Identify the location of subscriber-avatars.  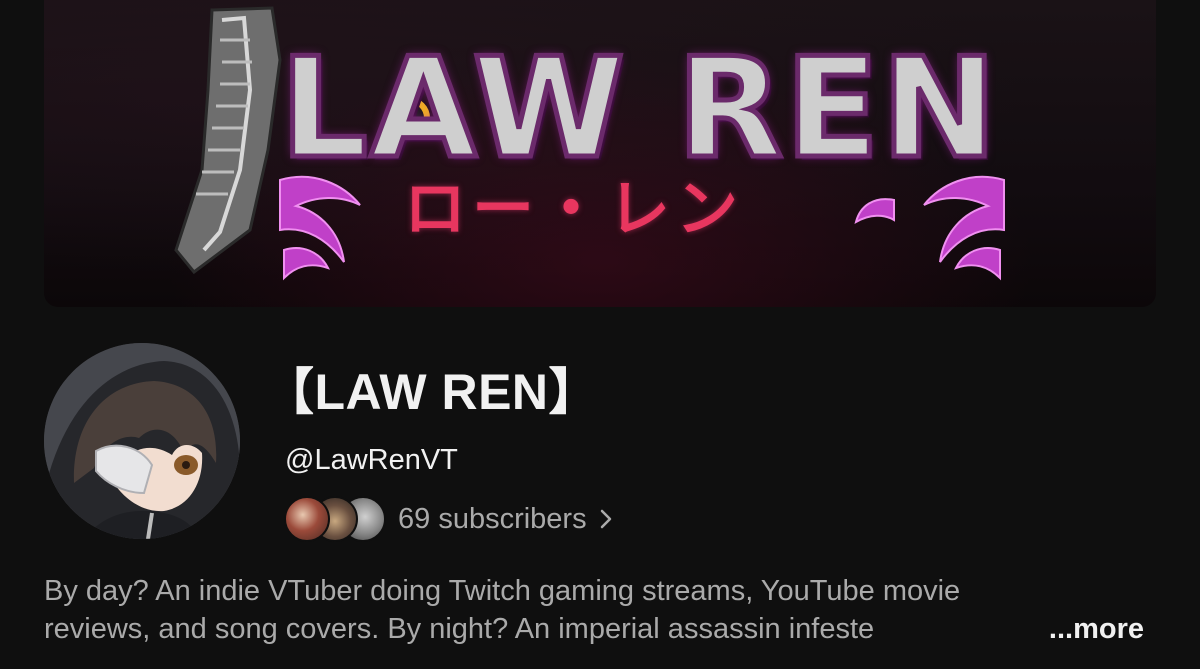
(336, 519).